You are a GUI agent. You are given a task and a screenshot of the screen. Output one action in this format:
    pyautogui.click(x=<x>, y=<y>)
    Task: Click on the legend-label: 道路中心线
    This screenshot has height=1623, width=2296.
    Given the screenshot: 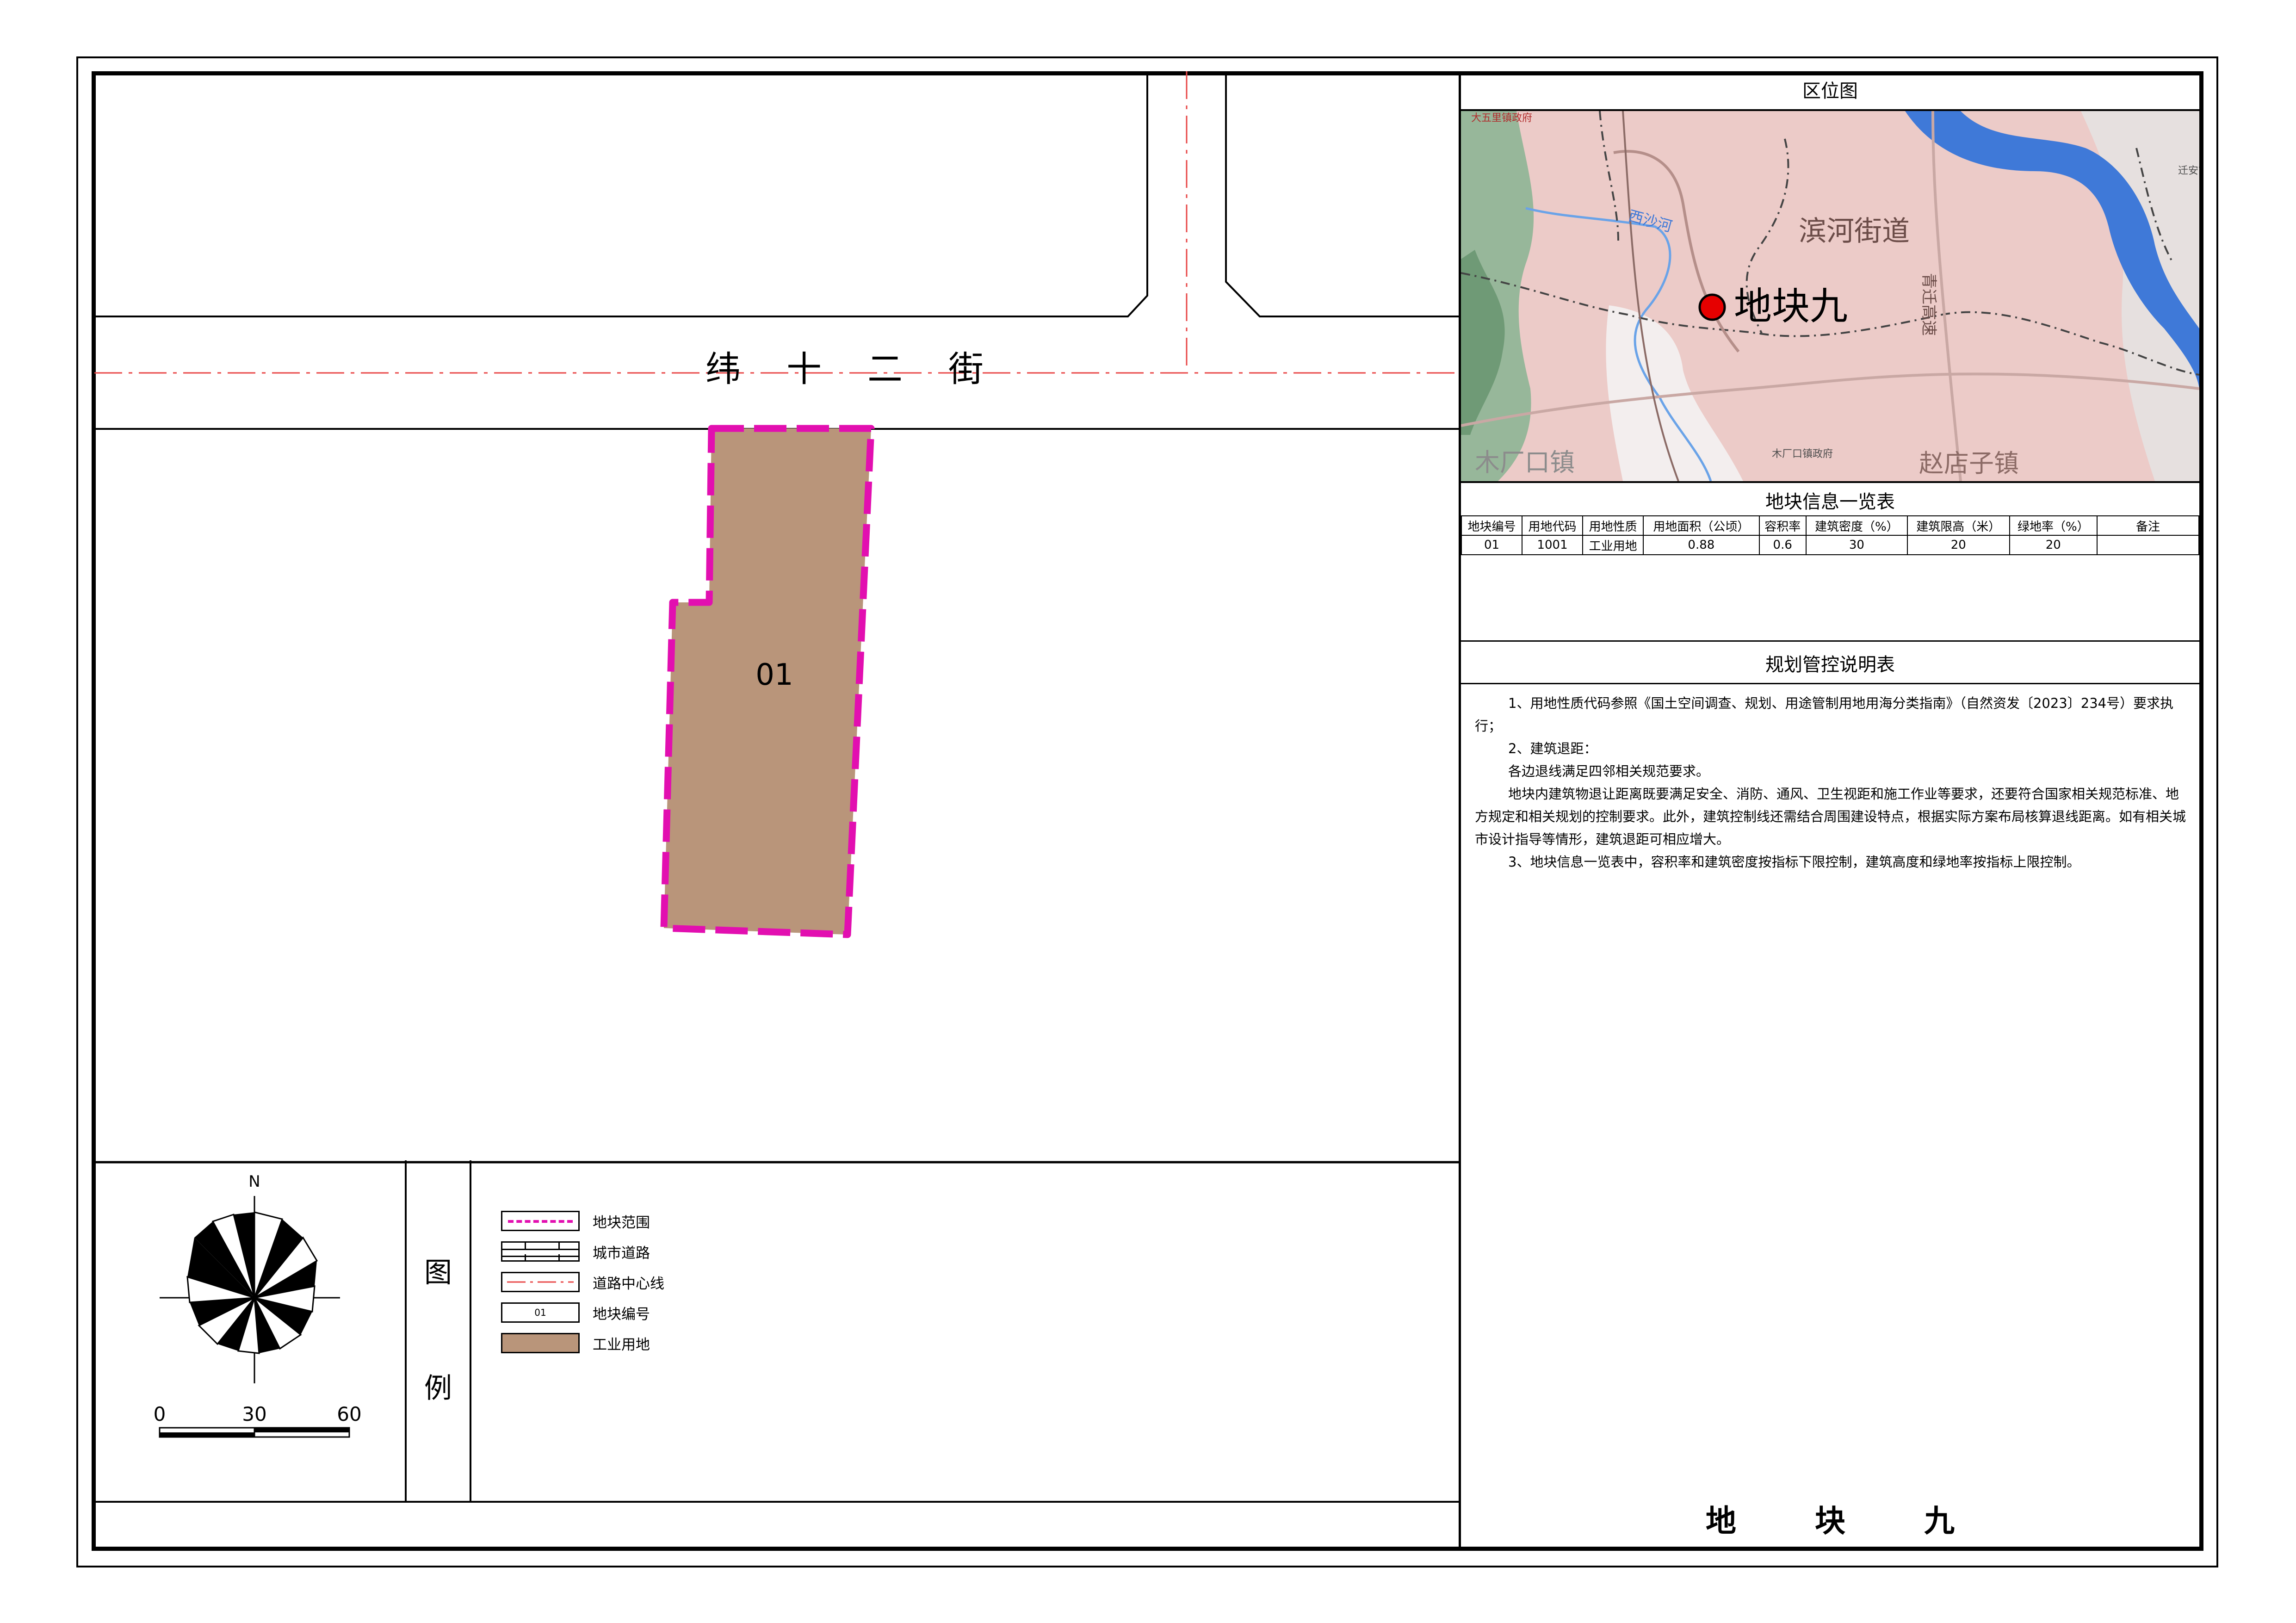 What is the action you would take?
    pyautogui.click(x=628, y=1283)
    